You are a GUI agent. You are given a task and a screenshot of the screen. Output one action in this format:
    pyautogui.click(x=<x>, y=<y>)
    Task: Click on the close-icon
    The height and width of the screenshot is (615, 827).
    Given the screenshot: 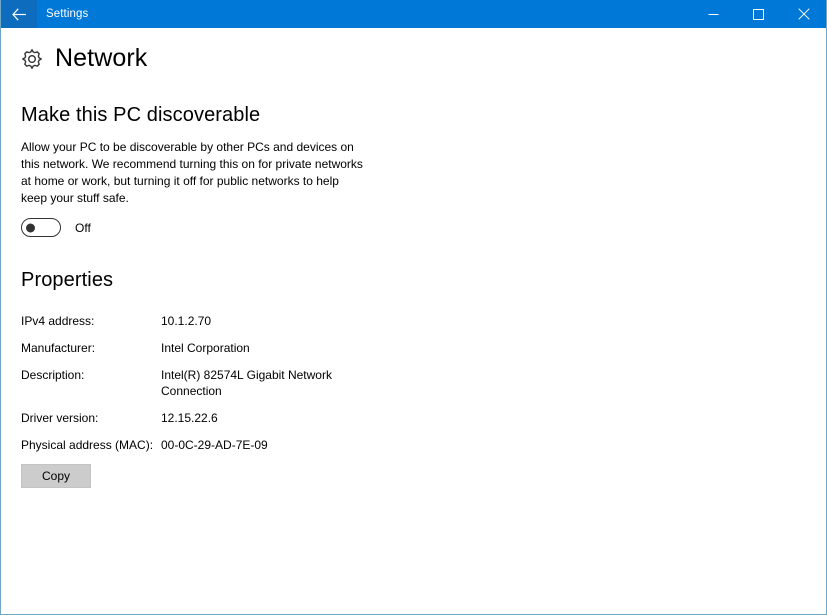 What is the action you would take?
    pyautogui.click(x=803, y=14)
    